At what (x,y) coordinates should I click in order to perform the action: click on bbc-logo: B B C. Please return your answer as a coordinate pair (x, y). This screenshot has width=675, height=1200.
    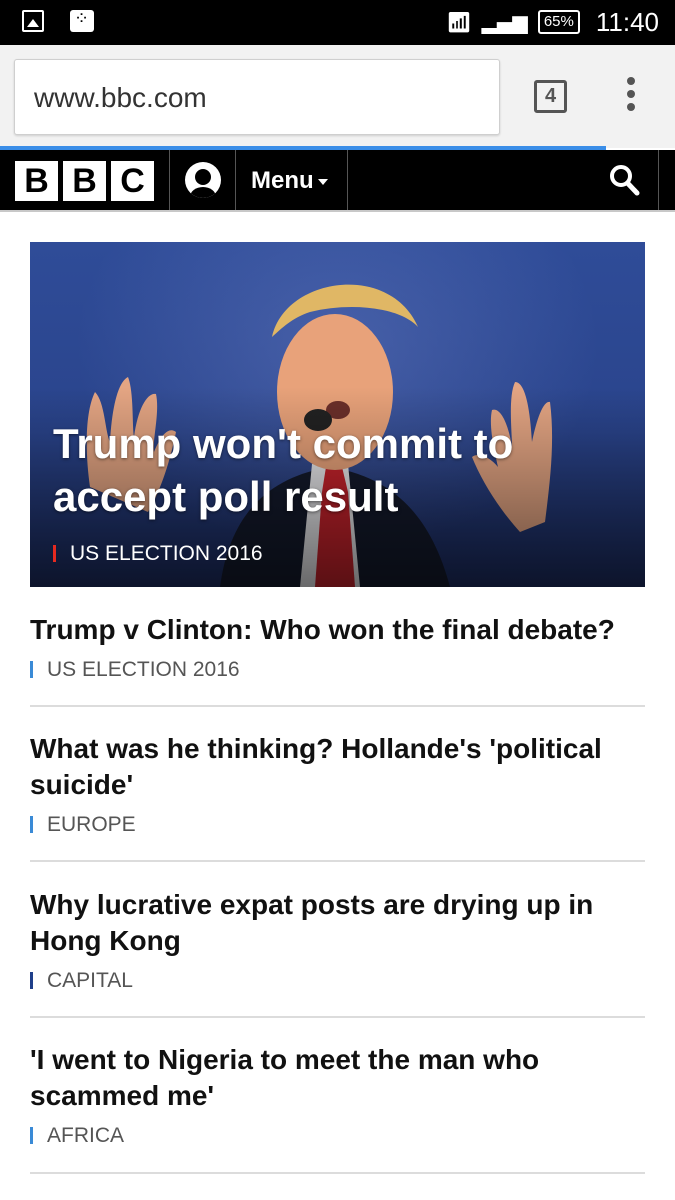
    Looking at the image, I should click on (84, 181).